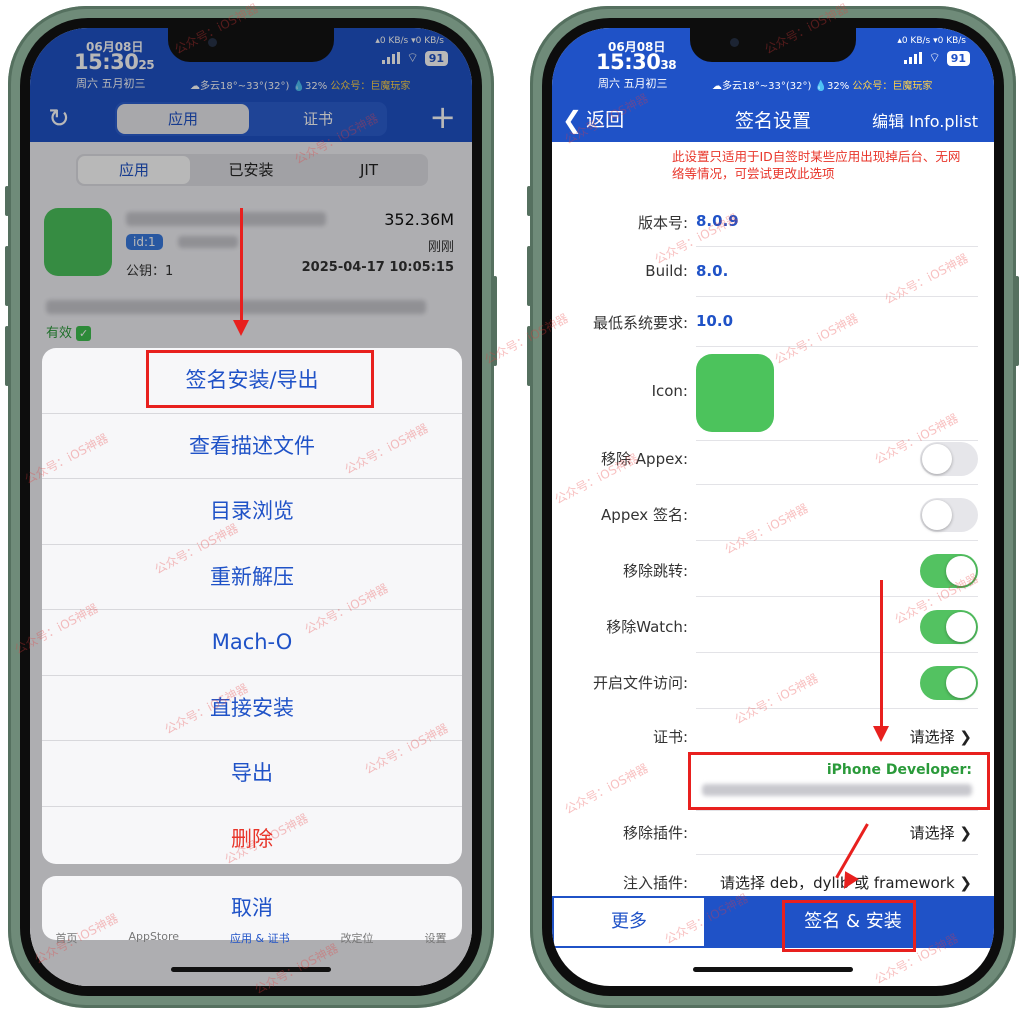 The image size is (1024, 1014). What do you see at coordinates (941, 832) in the screenshot?
I see `remove-plugin-select: 请选择 ❯` at bounding box center [941, 832].